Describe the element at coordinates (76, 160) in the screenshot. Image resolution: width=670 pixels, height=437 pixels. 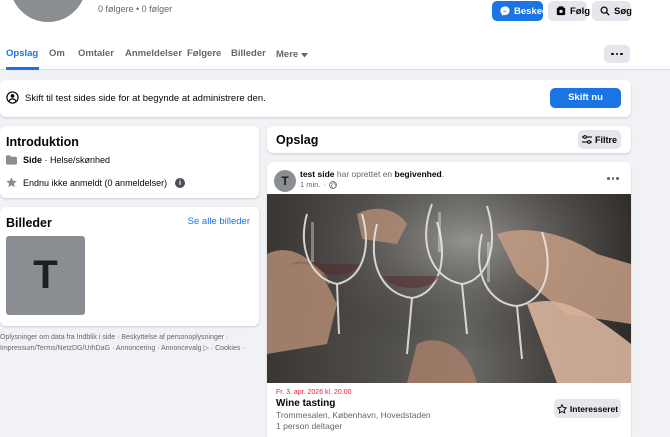
I see `category-value: · Helse/skønhed` at that location.